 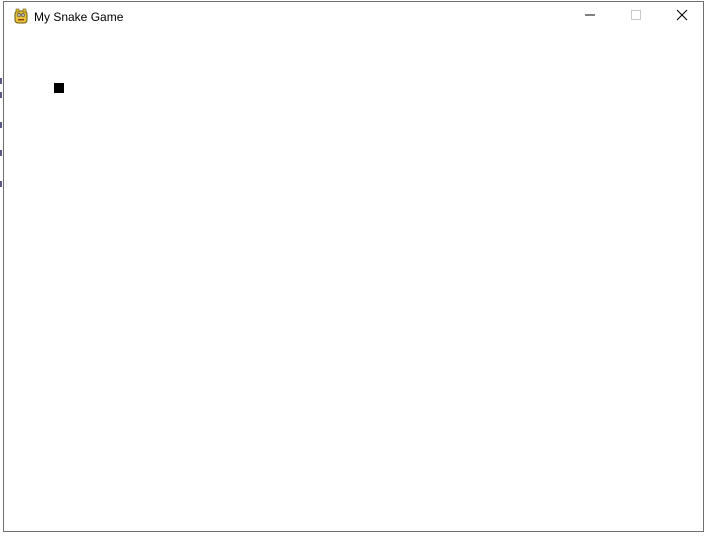 I want to click on close-icon, so click(x=682, y=17).